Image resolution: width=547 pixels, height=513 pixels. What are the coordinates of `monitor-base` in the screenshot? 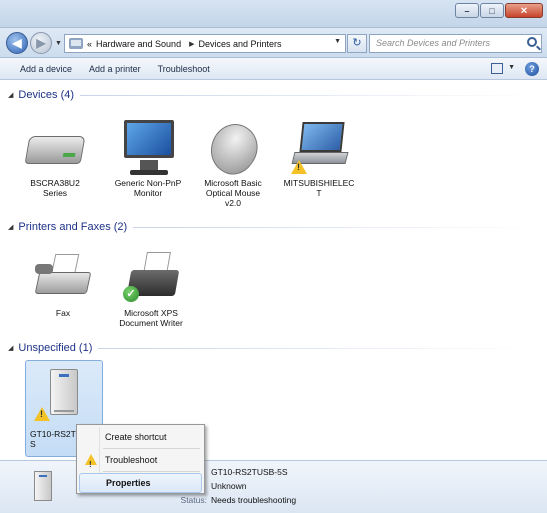 It's located at (149, 172).